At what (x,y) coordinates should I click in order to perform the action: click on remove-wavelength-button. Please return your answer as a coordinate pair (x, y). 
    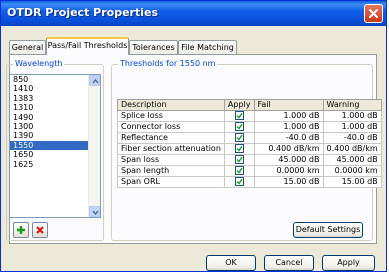
    Looking at the image, I should click on (40, 230).